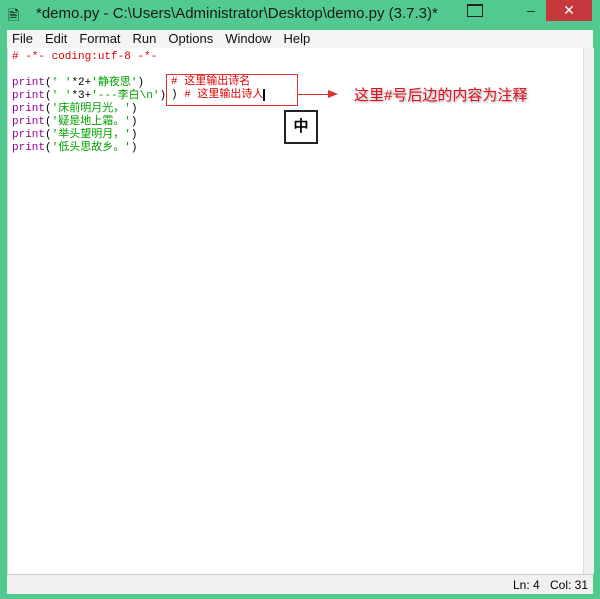 The image size is (600, 599). I want to click on menu-bar: File Edit Format Run Options Window Help, so click(300, 39).